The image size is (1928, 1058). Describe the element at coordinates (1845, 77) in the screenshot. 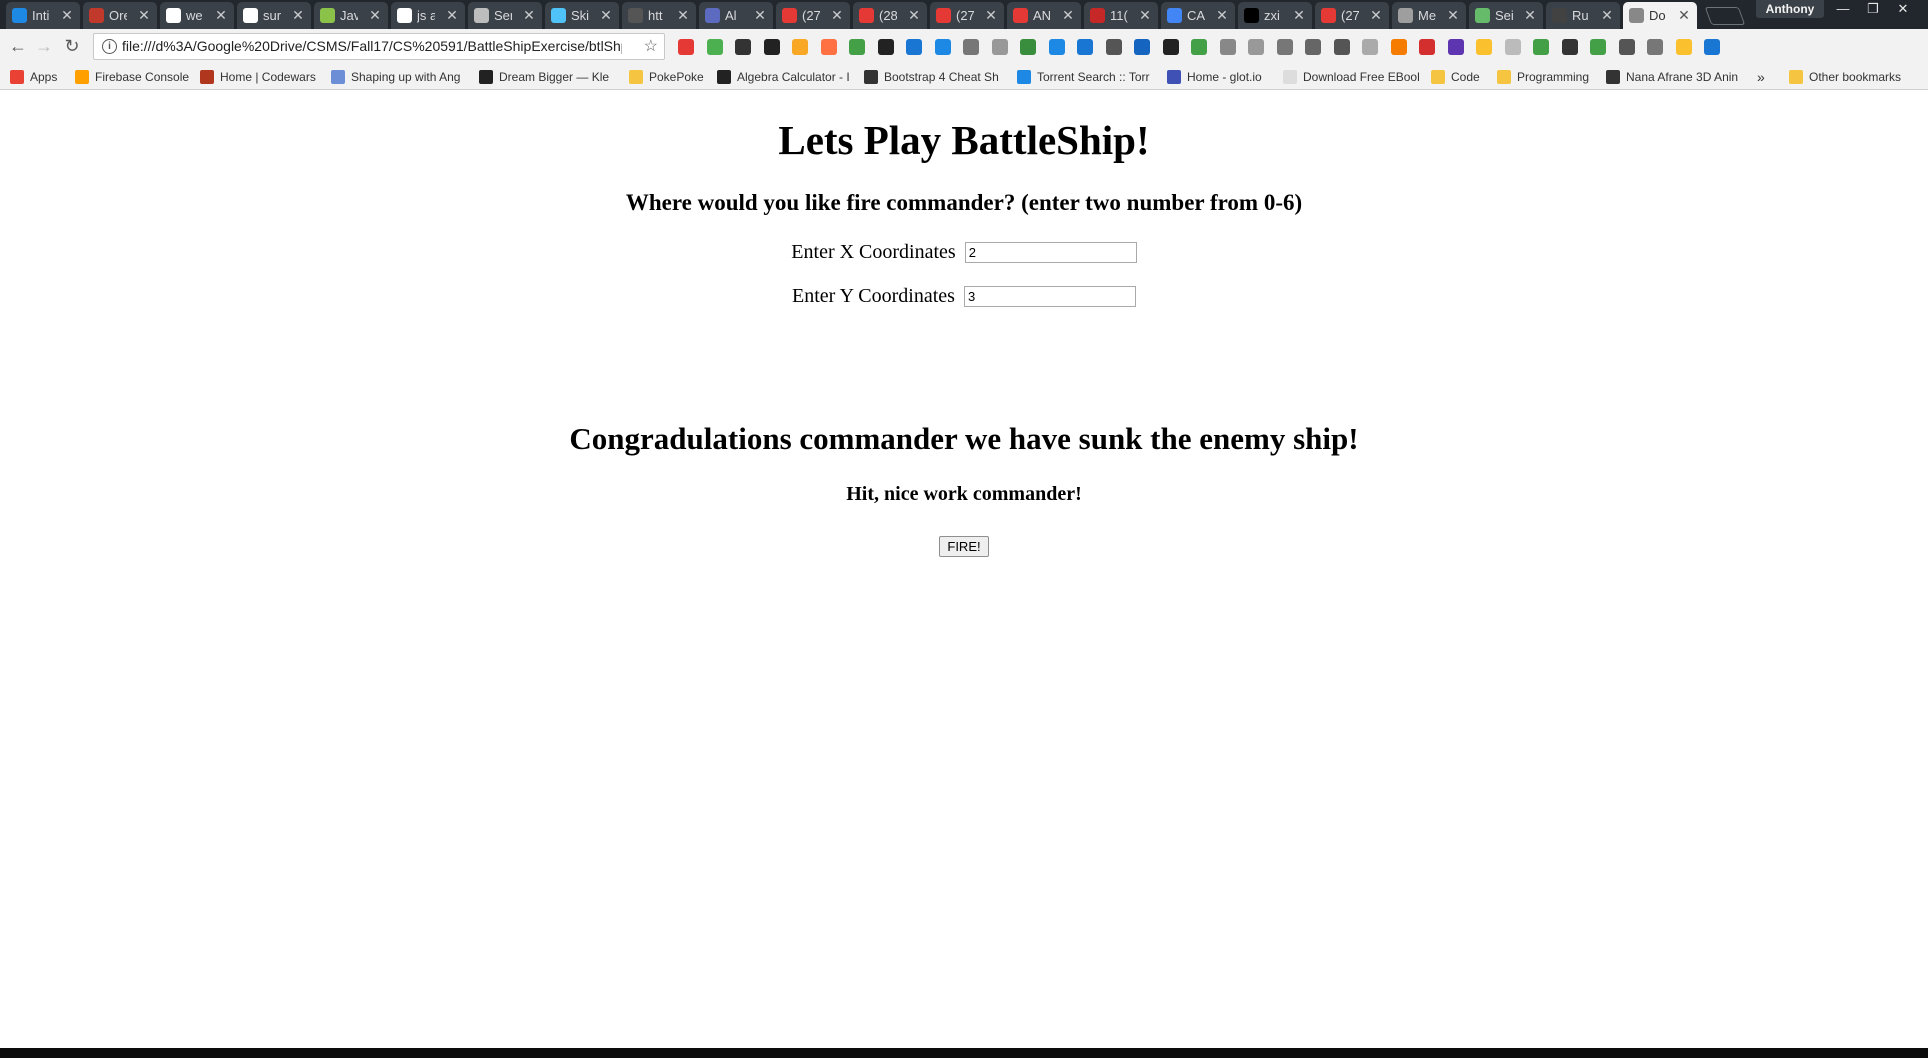

I see `other-bookmarks: Other bookmarks` at that location.